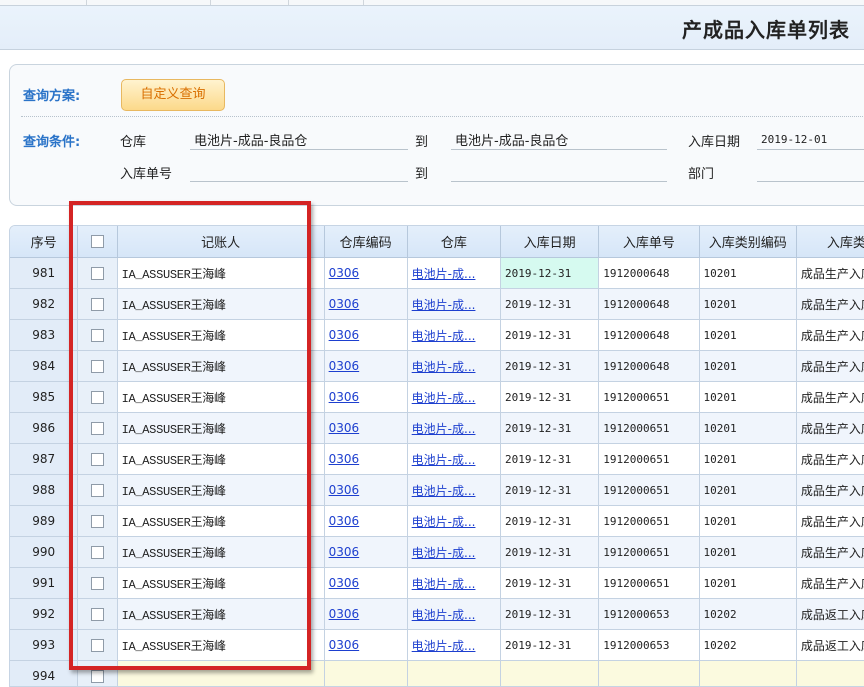  What do you see at coordinates (559, 139) in the screenshot?
I see `warehouse-to-input` at bounding box center [559, 139].